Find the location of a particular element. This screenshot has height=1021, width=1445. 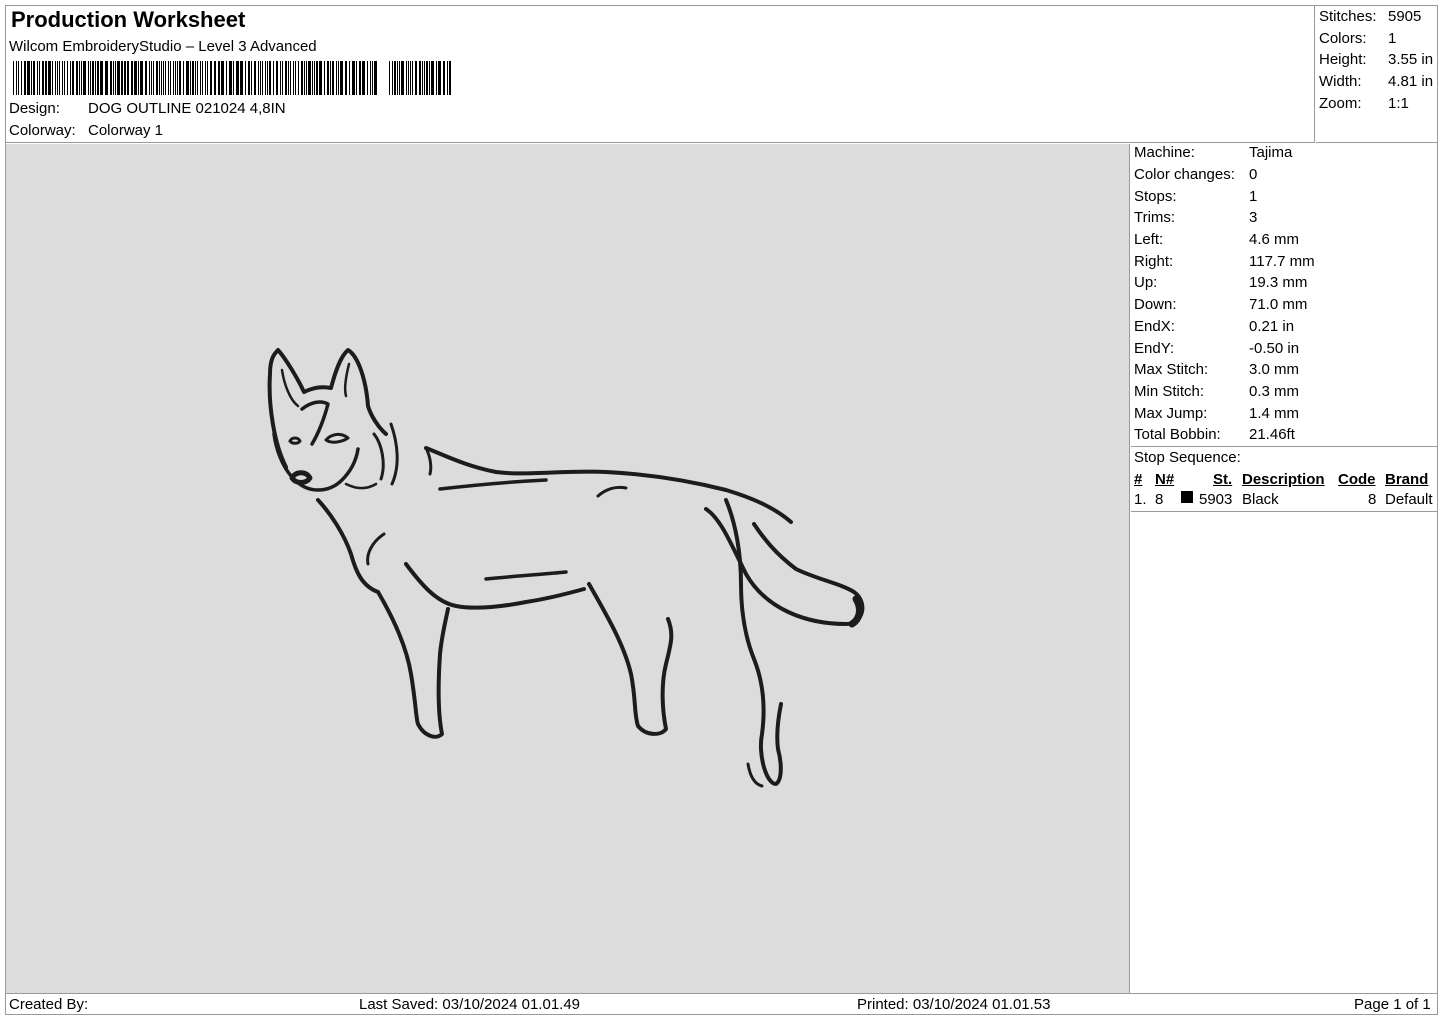

info-row: Color changes: 0 is located at coordinates (1195, 174).